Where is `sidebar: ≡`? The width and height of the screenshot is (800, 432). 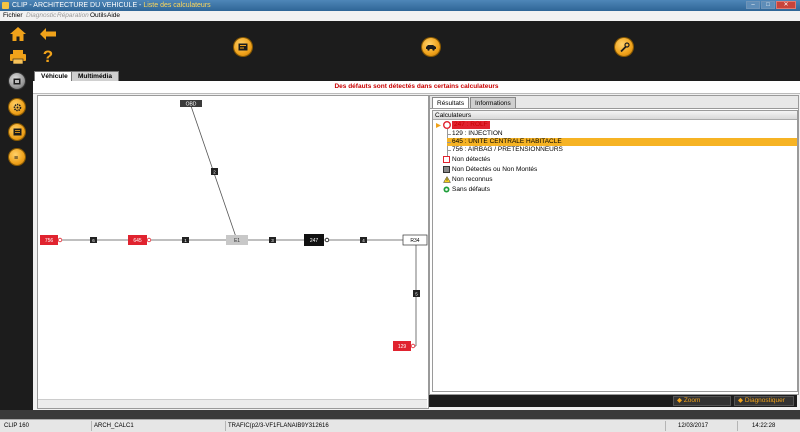 sidebar: ≡ is located at coordinates (16, 239).